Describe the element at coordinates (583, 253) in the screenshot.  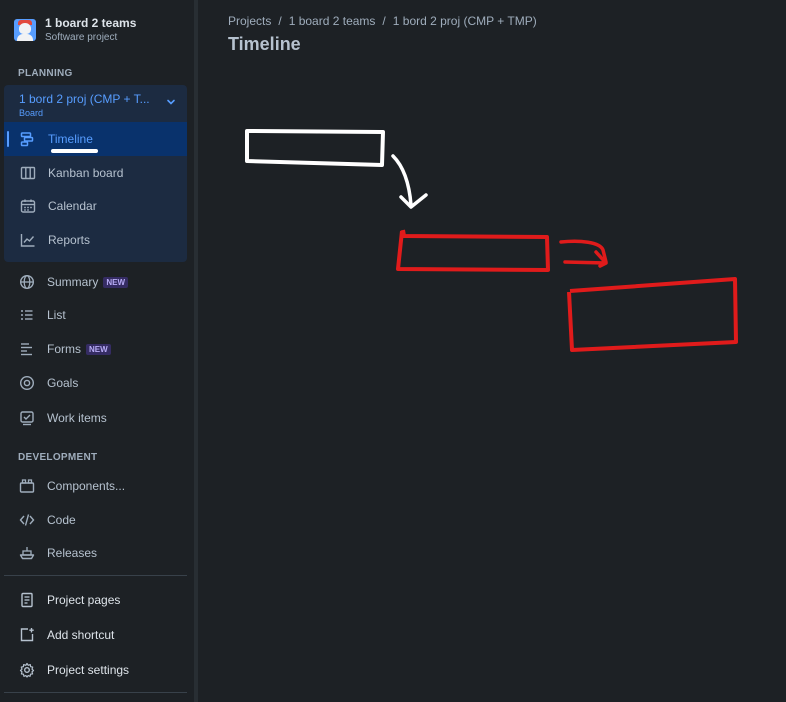
I see `annotation-red-arrow` at that location.